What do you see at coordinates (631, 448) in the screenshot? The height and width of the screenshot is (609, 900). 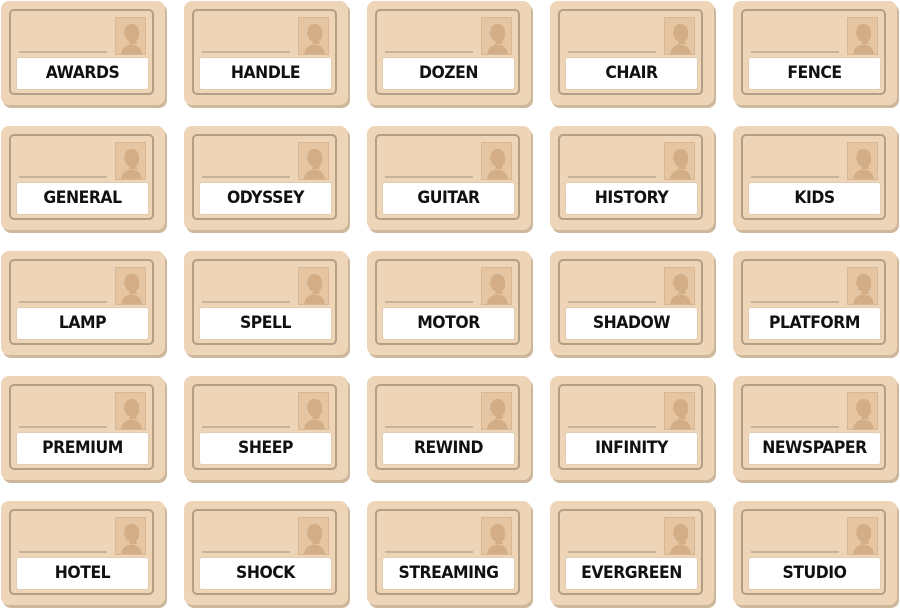 I see `card-word: INFINITY` at bounding box center [631, 448].